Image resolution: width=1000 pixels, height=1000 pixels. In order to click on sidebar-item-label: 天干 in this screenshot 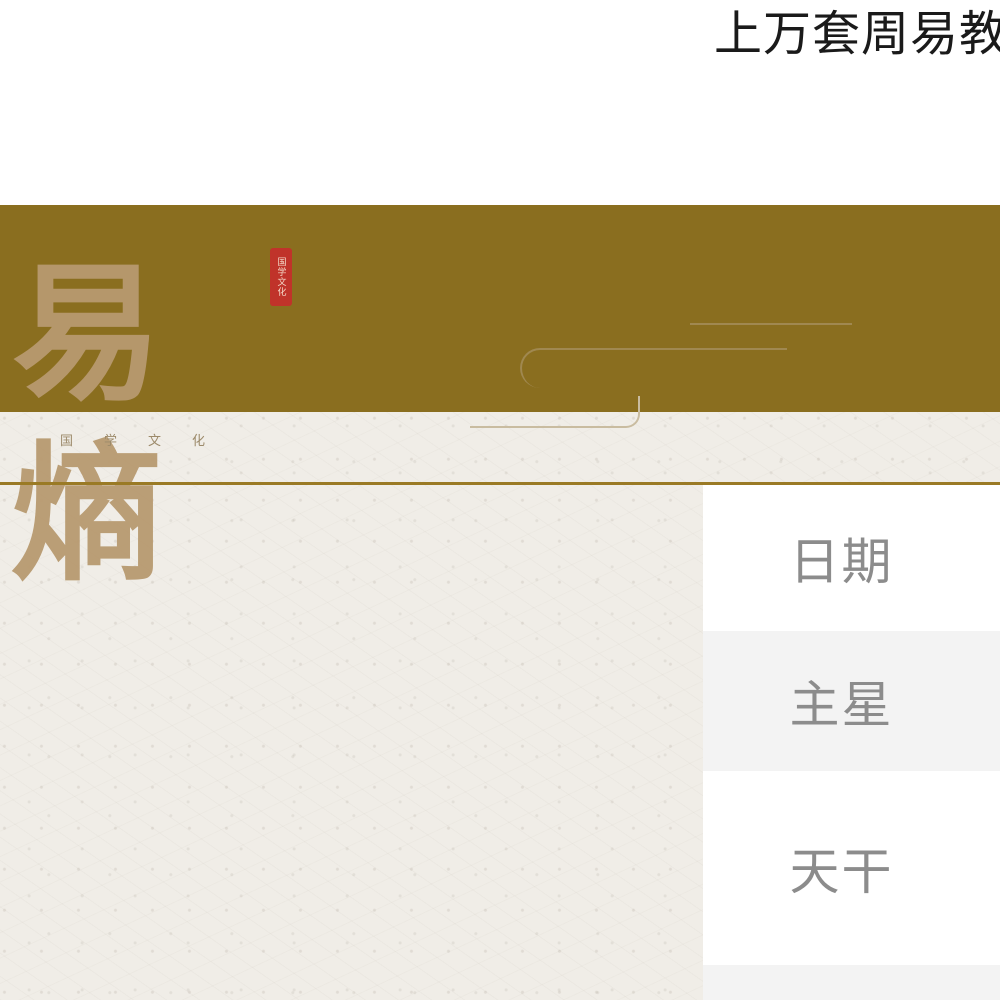, I will do `click(841, 872)`.